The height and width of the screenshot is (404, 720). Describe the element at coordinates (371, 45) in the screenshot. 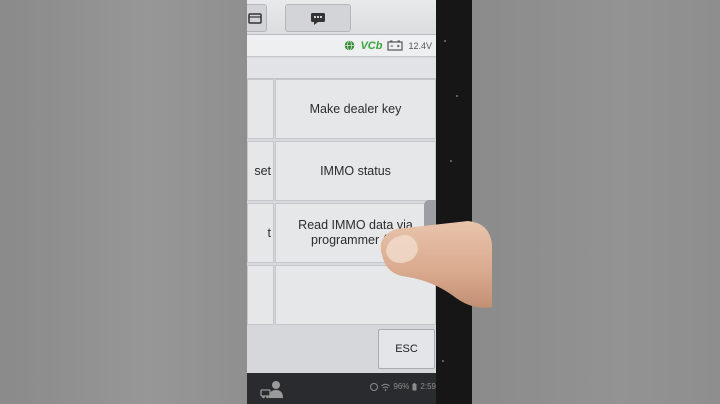

I see `vci-status-label: VCb` at that location.